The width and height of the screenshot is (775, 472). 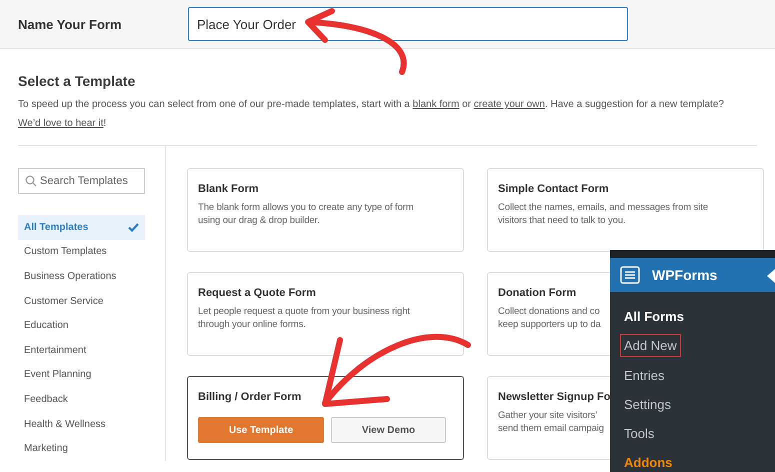 What do you see at coordinates (250, 397) in the screenshot?
I see `template-title: Billing / Order Form` at bounding box center [250, 397].